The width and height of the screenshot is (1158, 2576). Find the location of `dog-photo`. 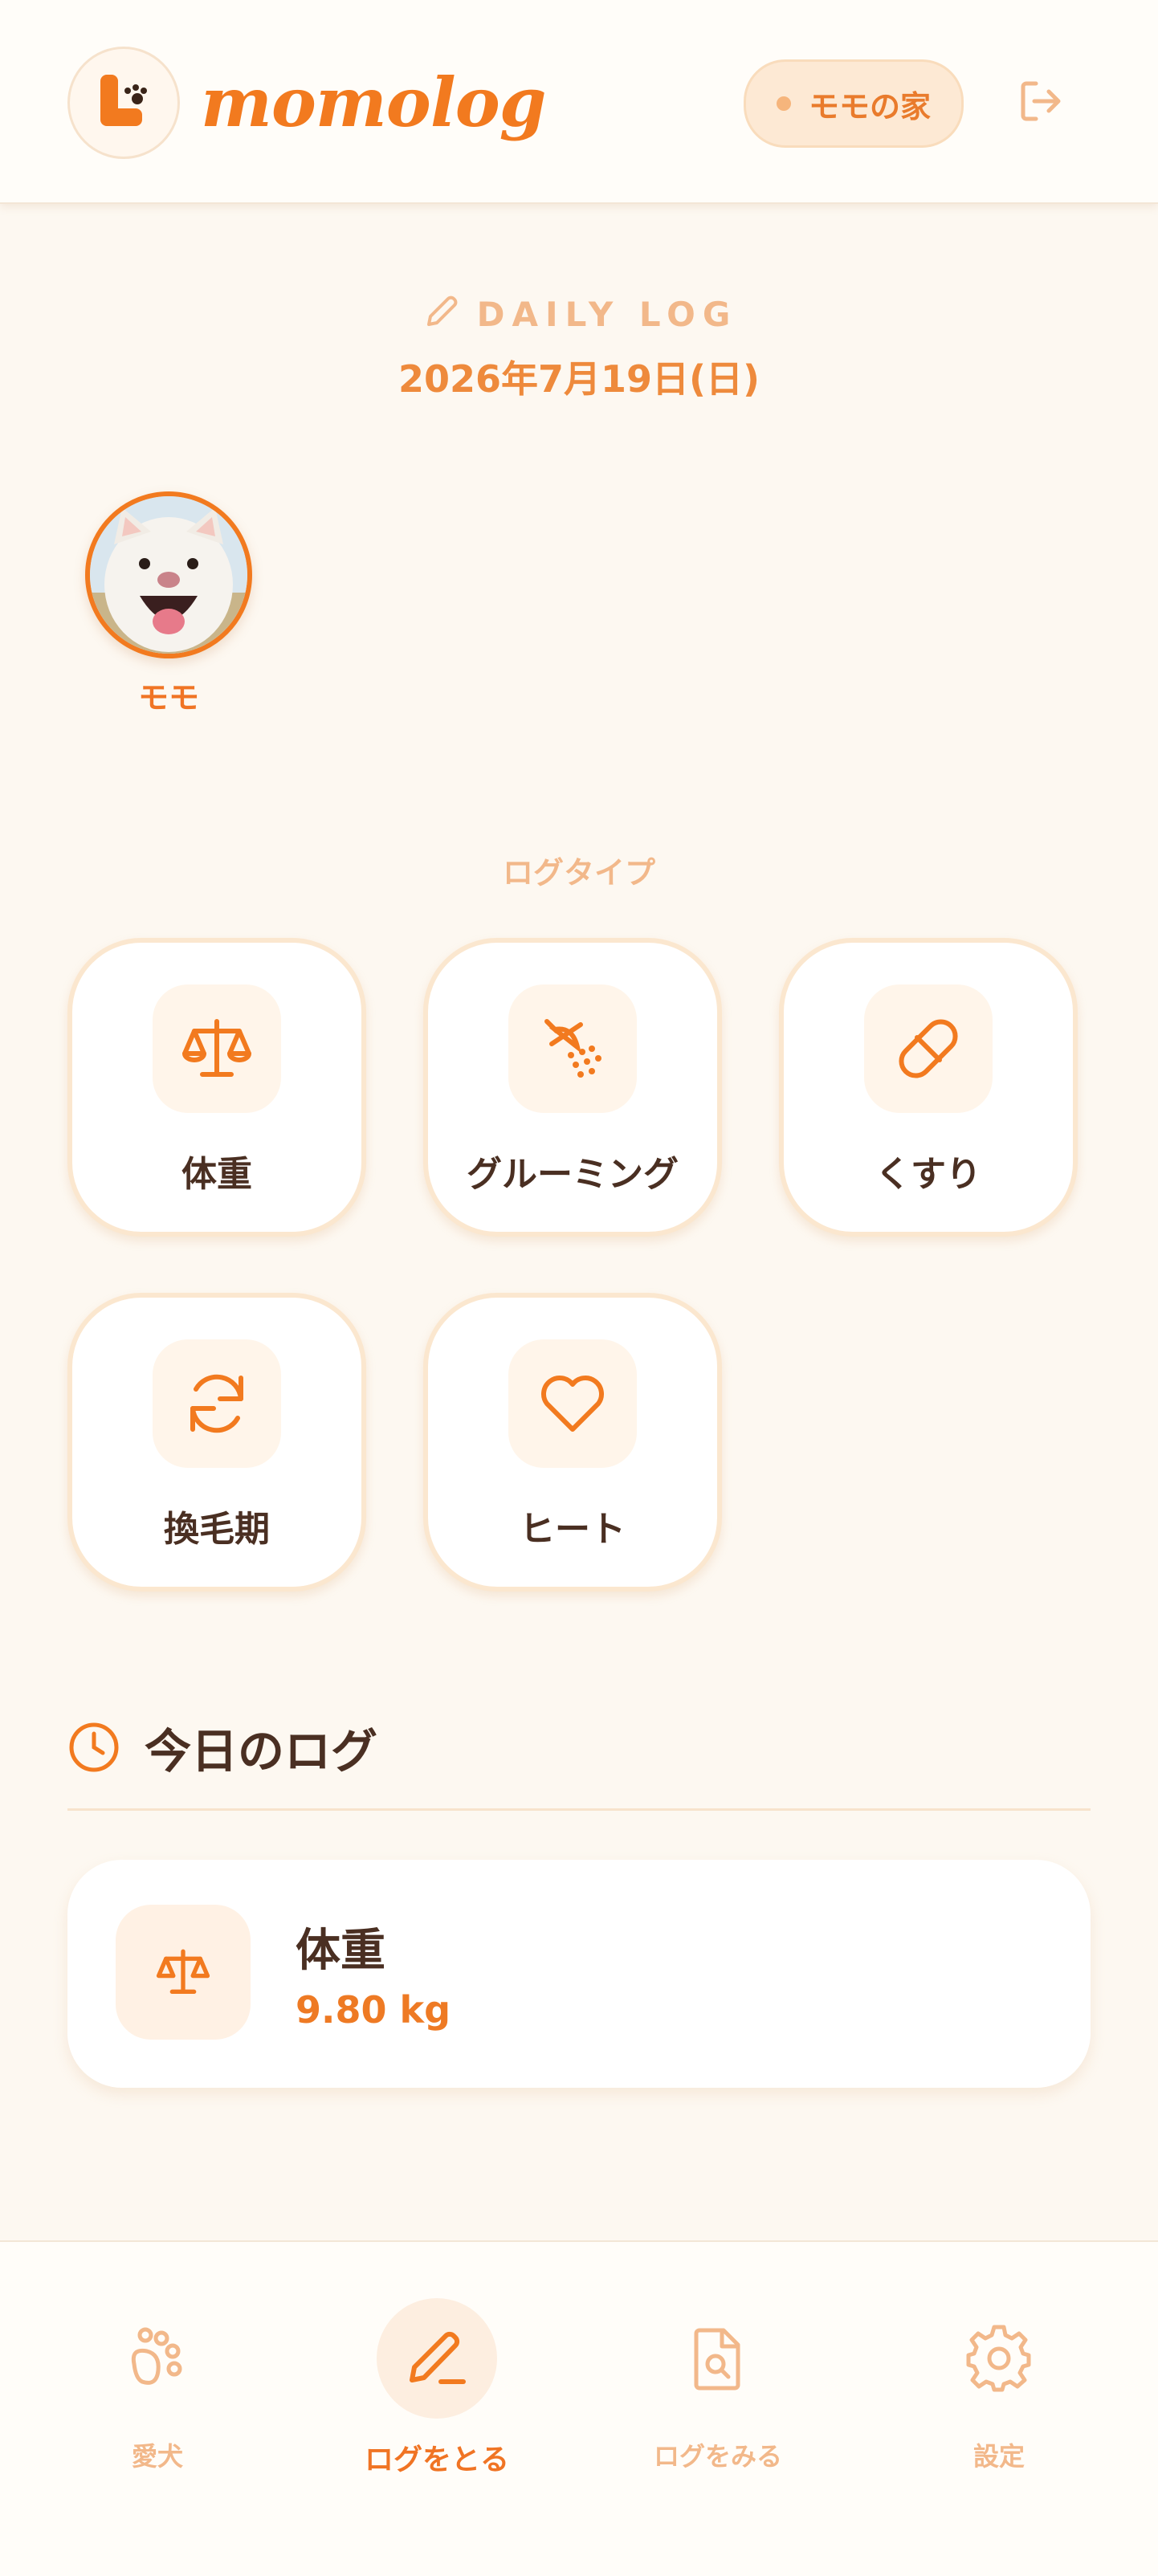

dog-photo is located at coordinates (168, 575).